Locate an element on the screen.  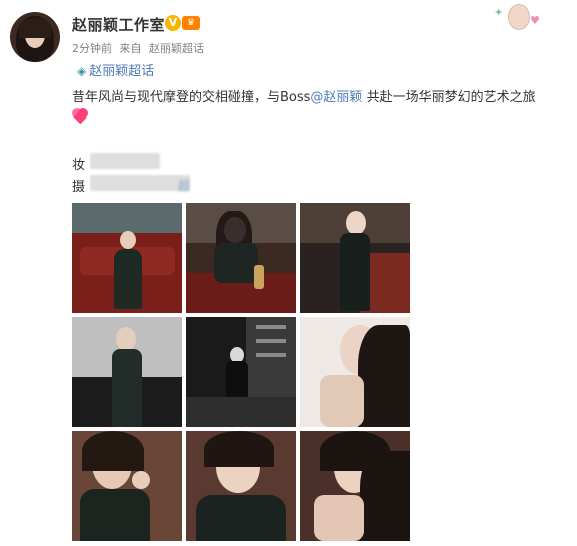
supertopic-link: ◈ 赵丽颖超话 is located at coordinates (115, 69).